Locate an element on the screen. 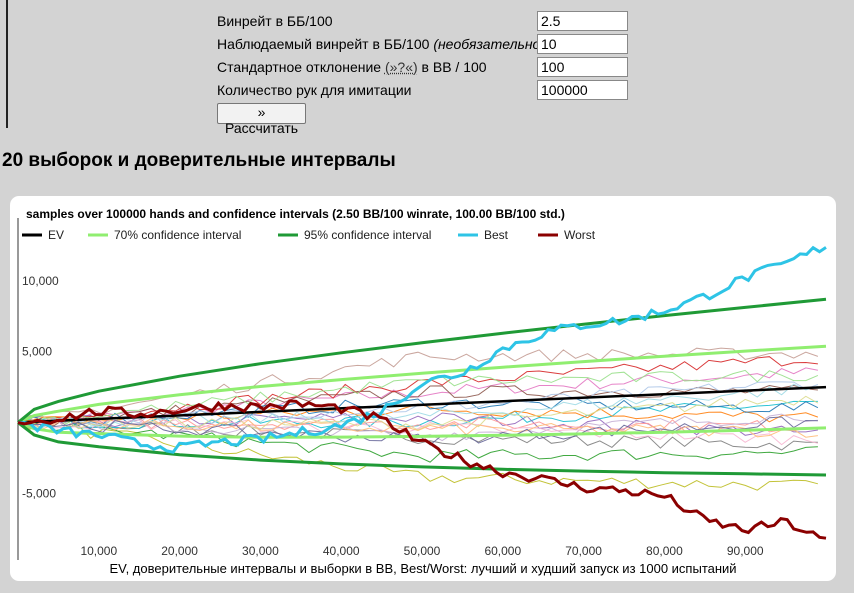 The height and width of the screenshot is (593, 854). x-tick-label: 30,000 is located at coordinates (260, 551).